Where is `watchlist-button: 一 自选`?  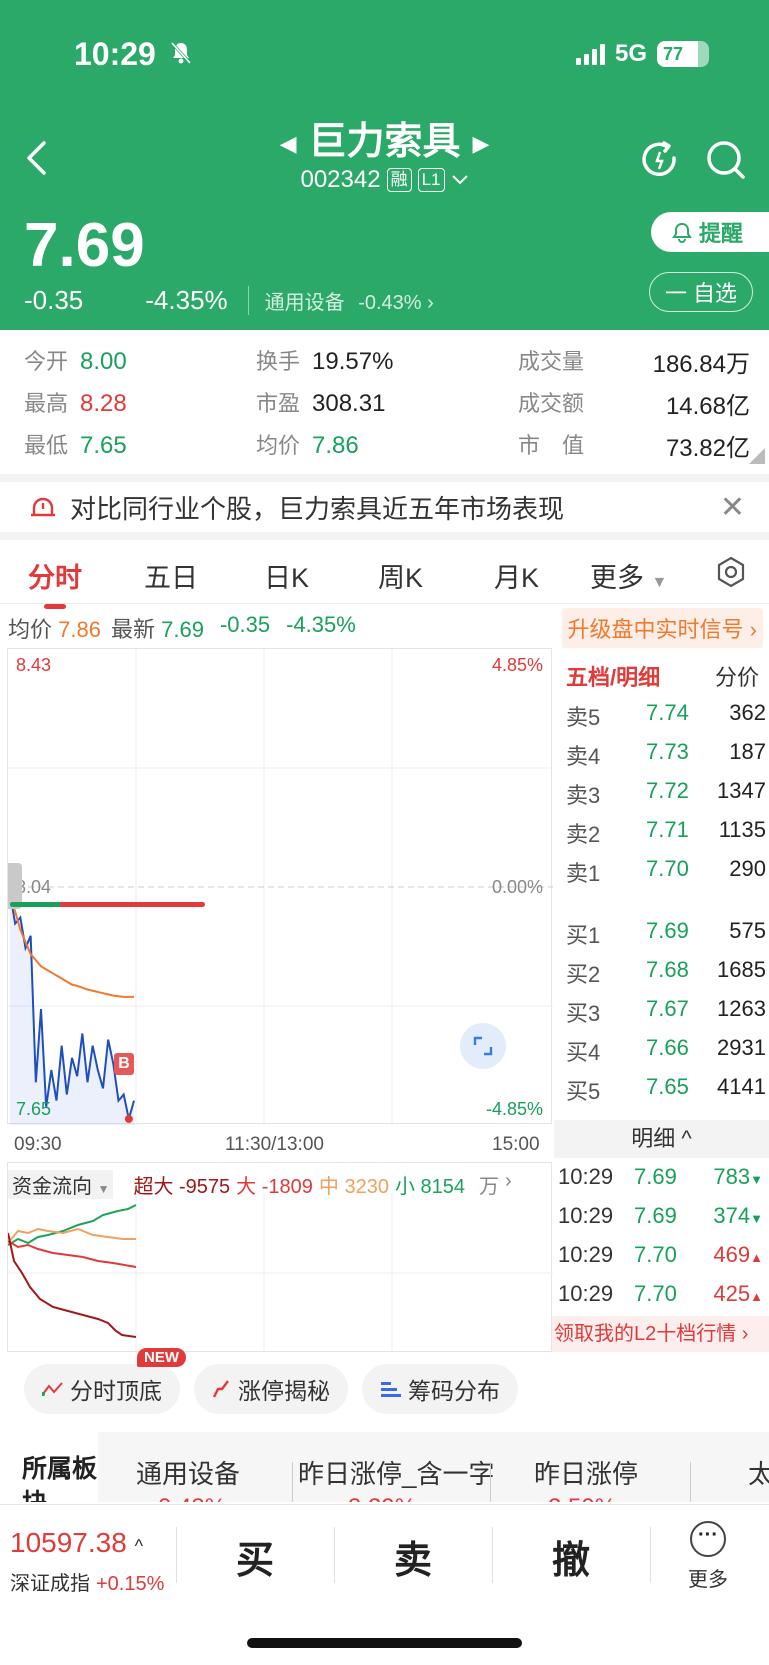 watchlist-button: 一 自选 is located at coordinates (701, 292).